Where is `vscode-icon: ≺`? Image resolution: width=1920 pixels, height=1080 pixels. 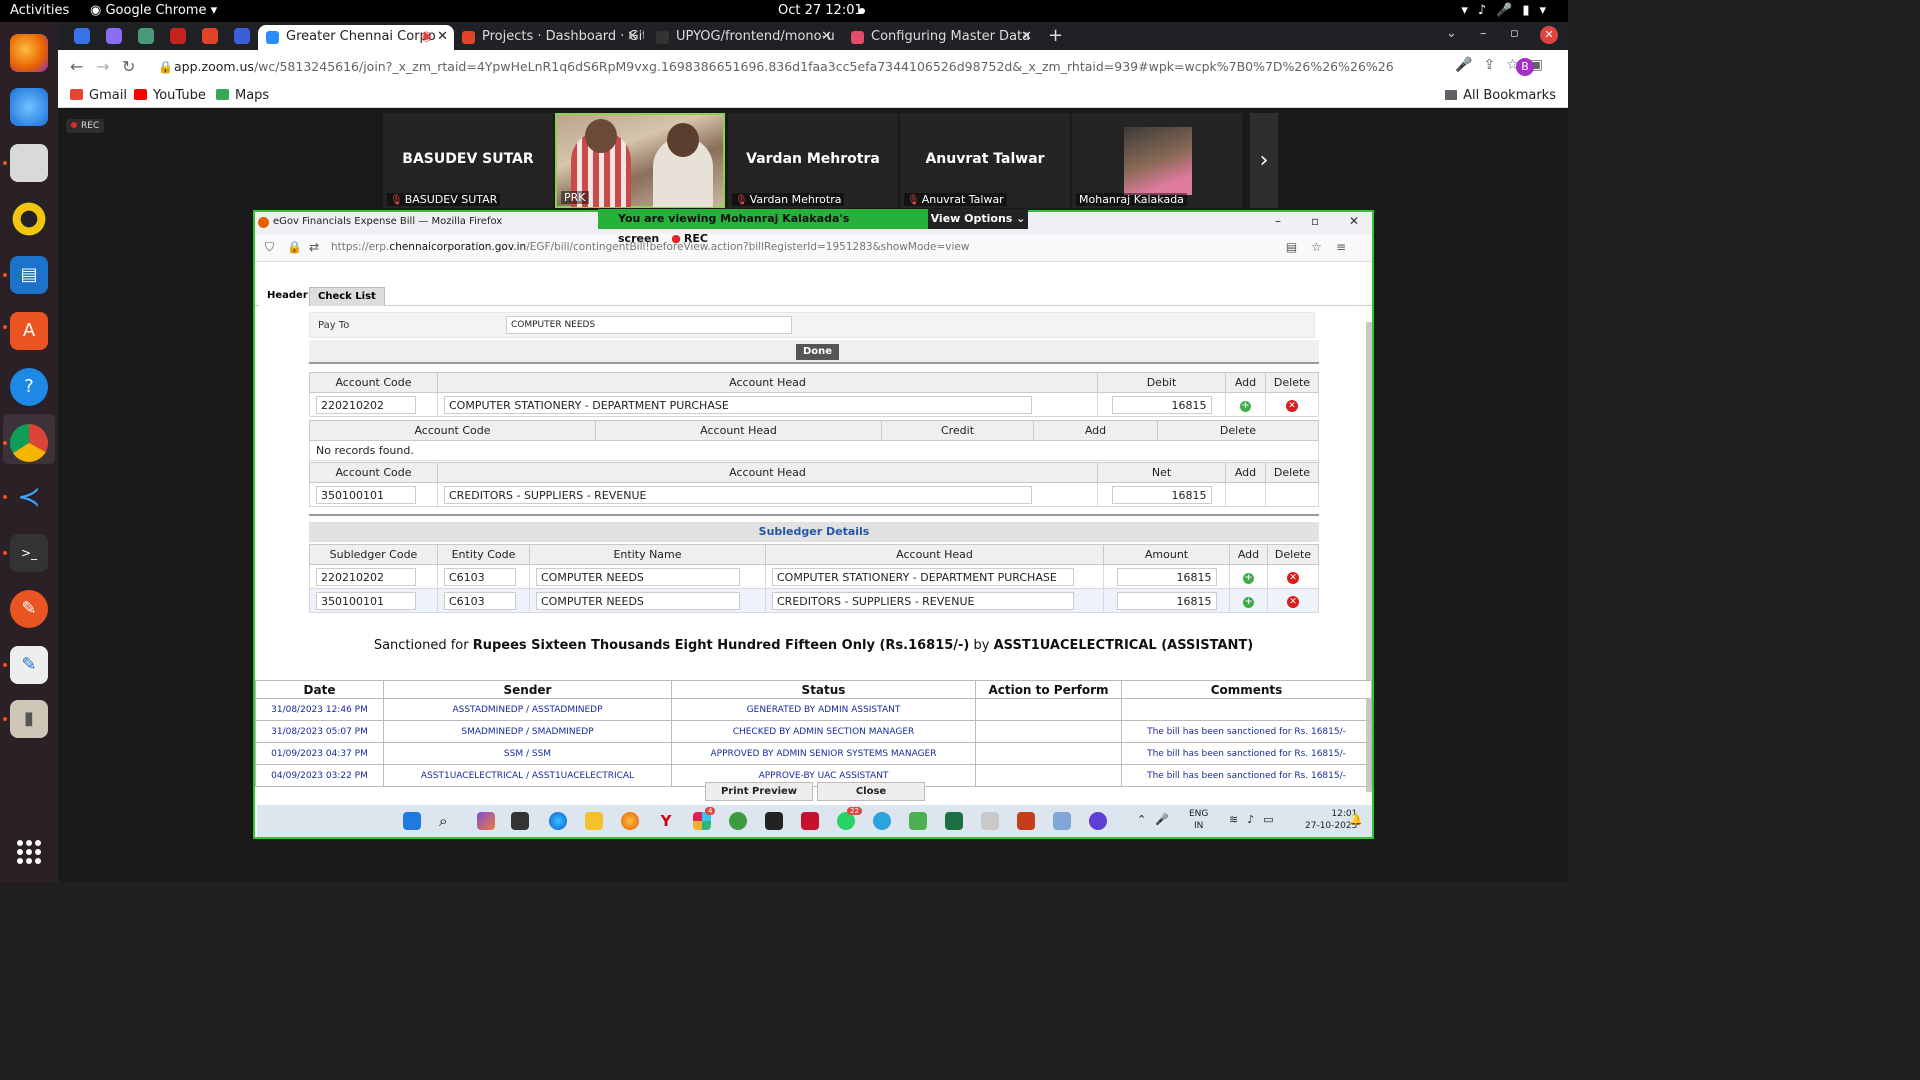
vscode-icon: ≺ is located at coordinates (29, 497).